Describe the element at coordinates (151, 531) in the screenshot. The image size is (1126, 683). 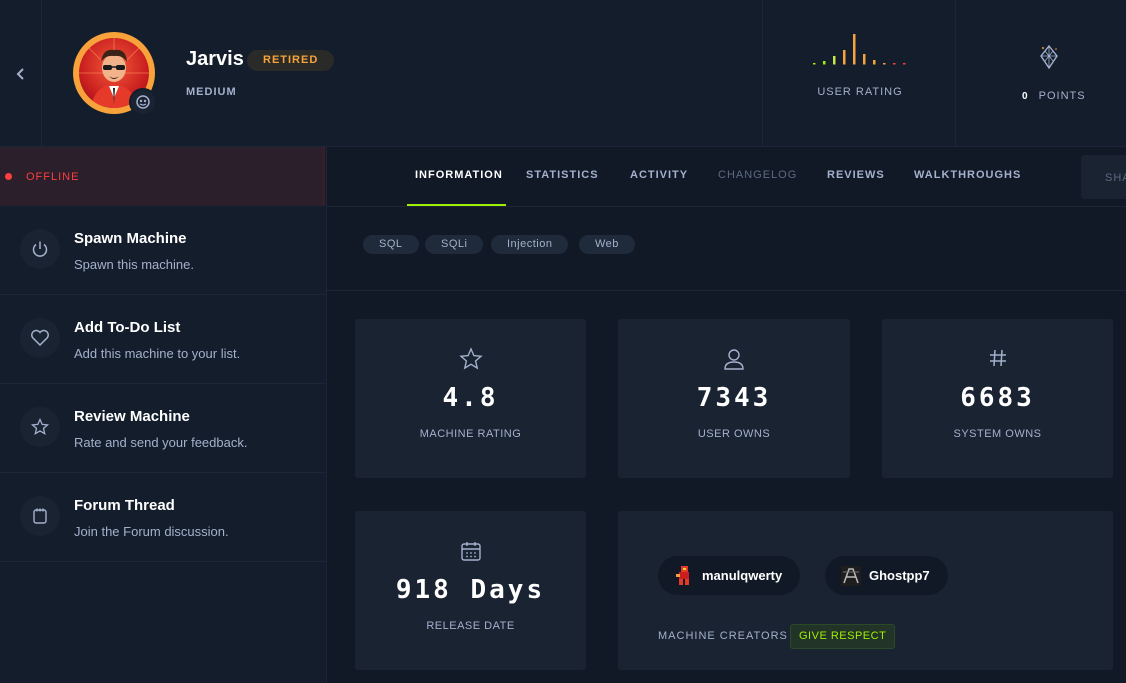
I see `action-subtitle: Join the Forum discussion.` at that location.